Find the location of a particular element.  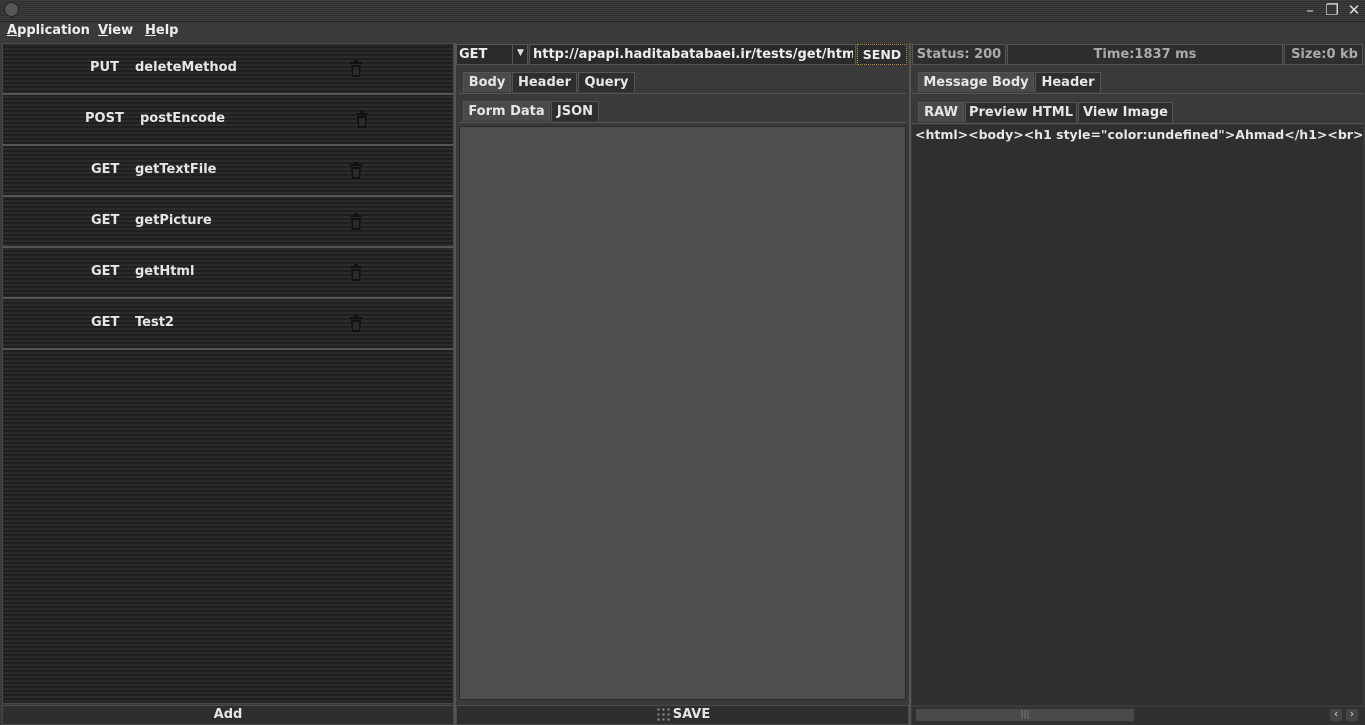

tab-response-header: Header is located at coordinates (1068, 82).